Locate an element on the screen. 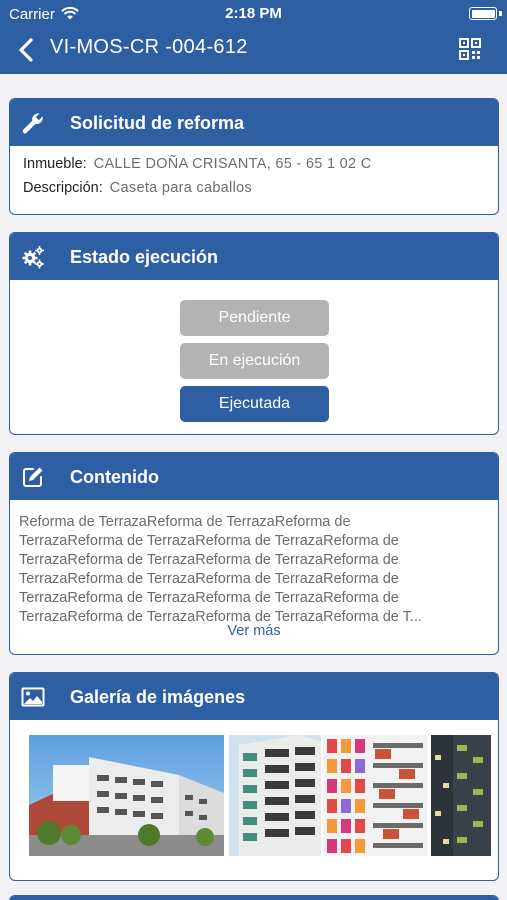  state-executed-button: Ejecutada is located at coordinates (254, 404).